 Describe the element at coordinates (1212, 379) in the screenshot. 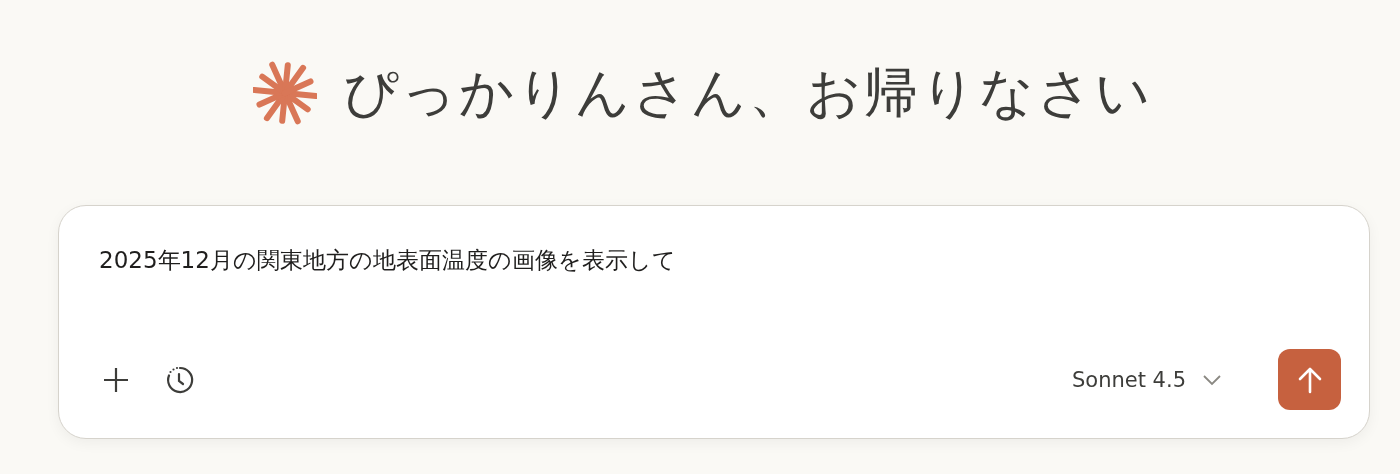

I see `chevron-down-icon` at that location.